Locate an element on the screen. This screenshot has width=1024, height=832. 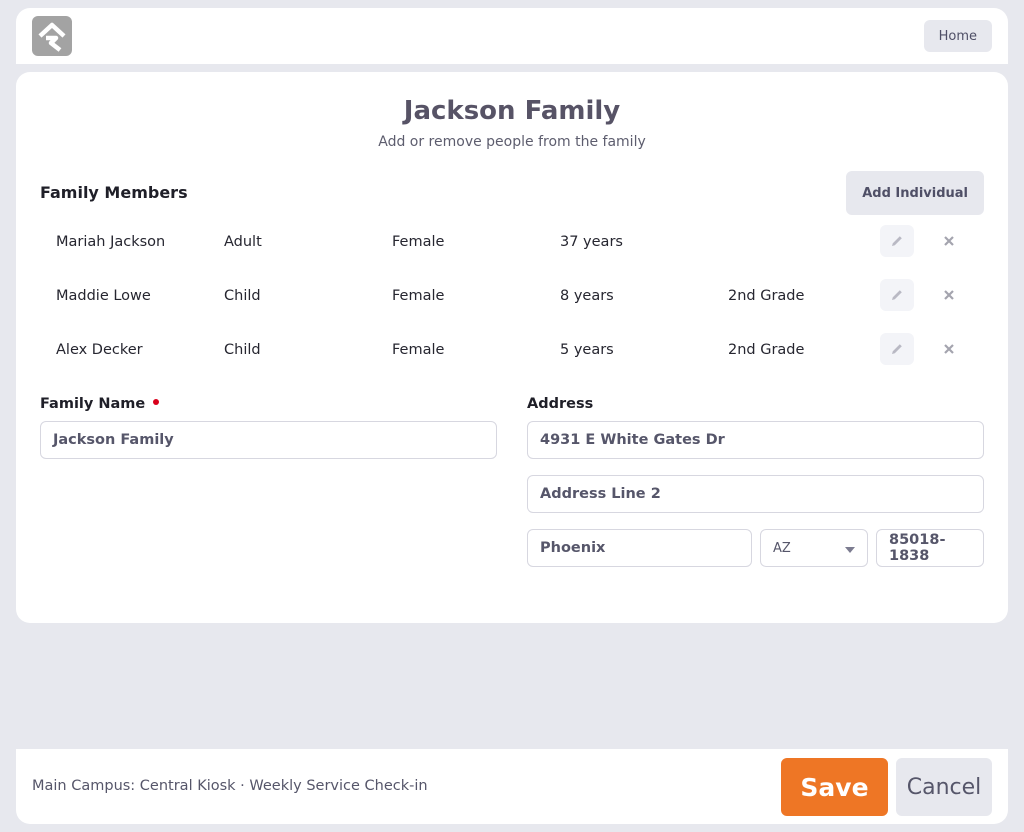
member-age: 5 years is located at coordinates (587, 350).